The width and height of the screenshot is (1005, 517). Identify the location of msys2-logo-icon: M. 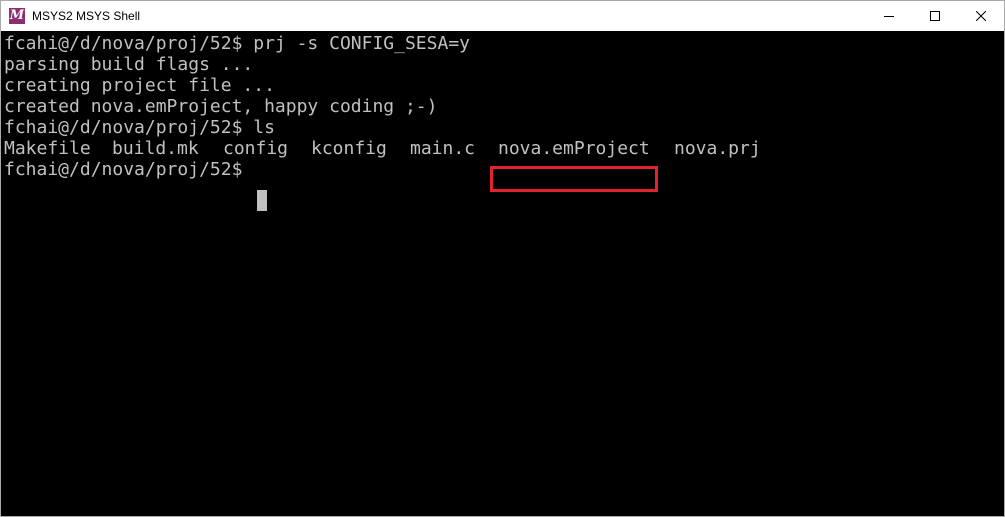
(17, 16).